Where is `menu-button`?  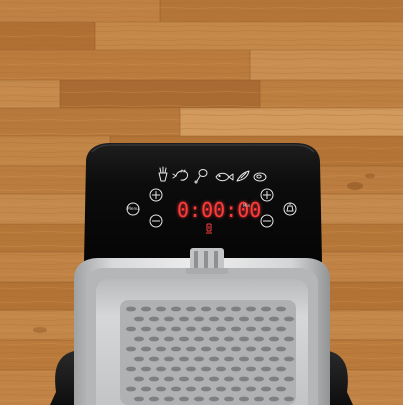 menu-button is located at coordinates (133, 209).